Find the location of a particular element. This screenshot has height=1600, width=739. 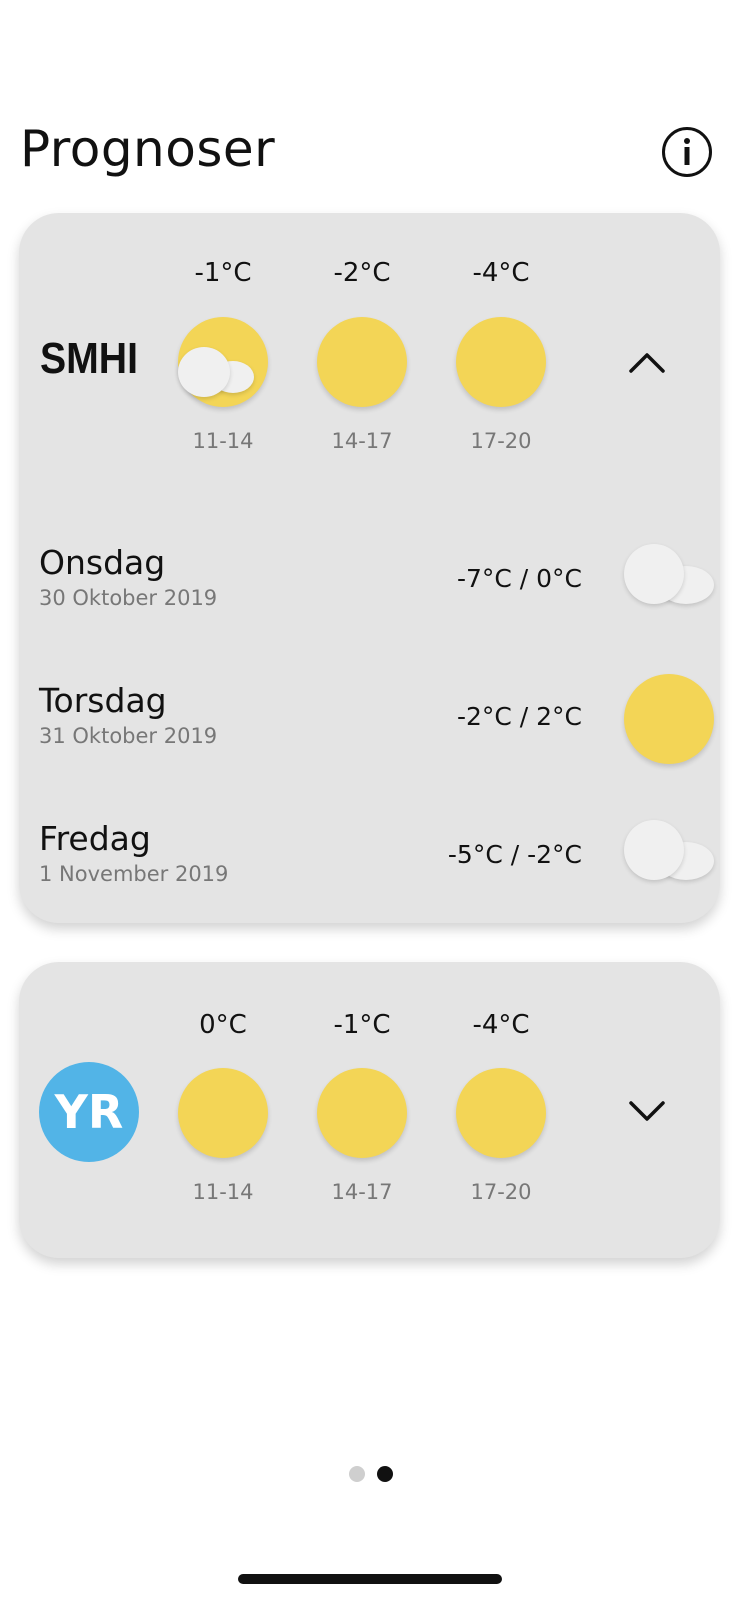

info-icon is located at coordinates (687, 151).